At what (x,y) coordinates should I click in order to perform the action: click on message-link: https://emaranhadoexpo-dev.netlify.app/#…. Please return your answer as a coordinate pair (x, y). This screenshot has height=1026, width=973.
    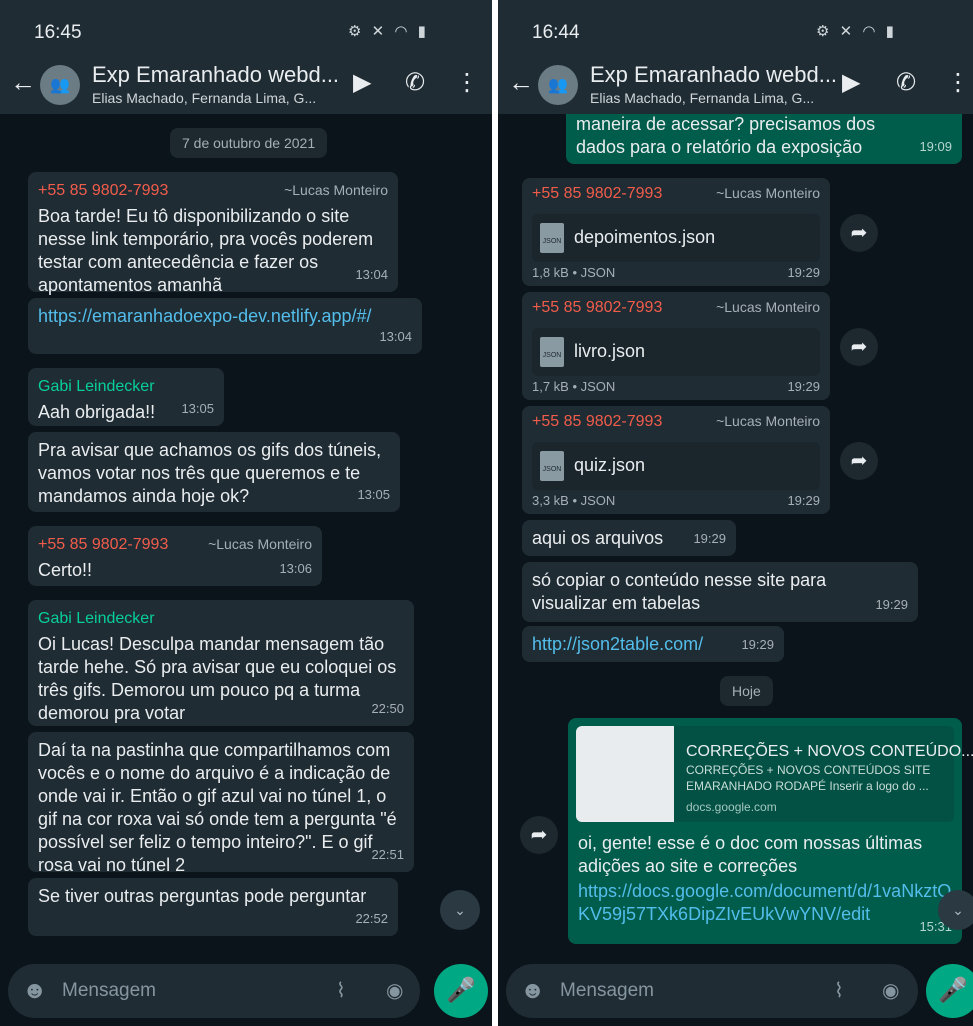
    Looking at the image, I should click on (225, 316).